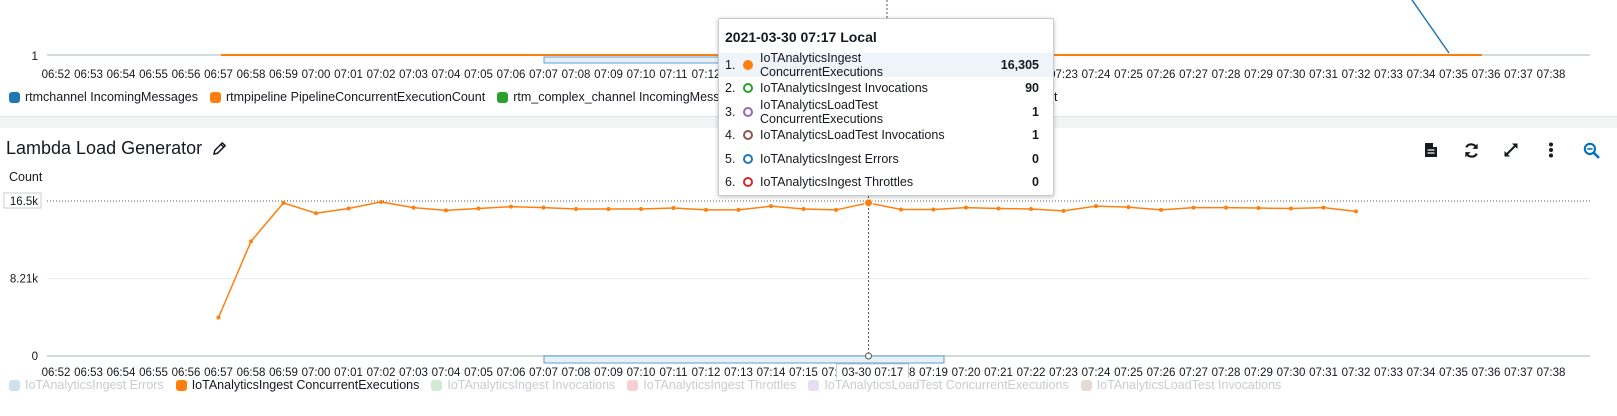 The height and width of the screenshot is (416, 1617). Describe the element at coordinates (627, 97) in the screenshot. I see `legend-label: rtm_complex_channel IncomingMessage` at that location.